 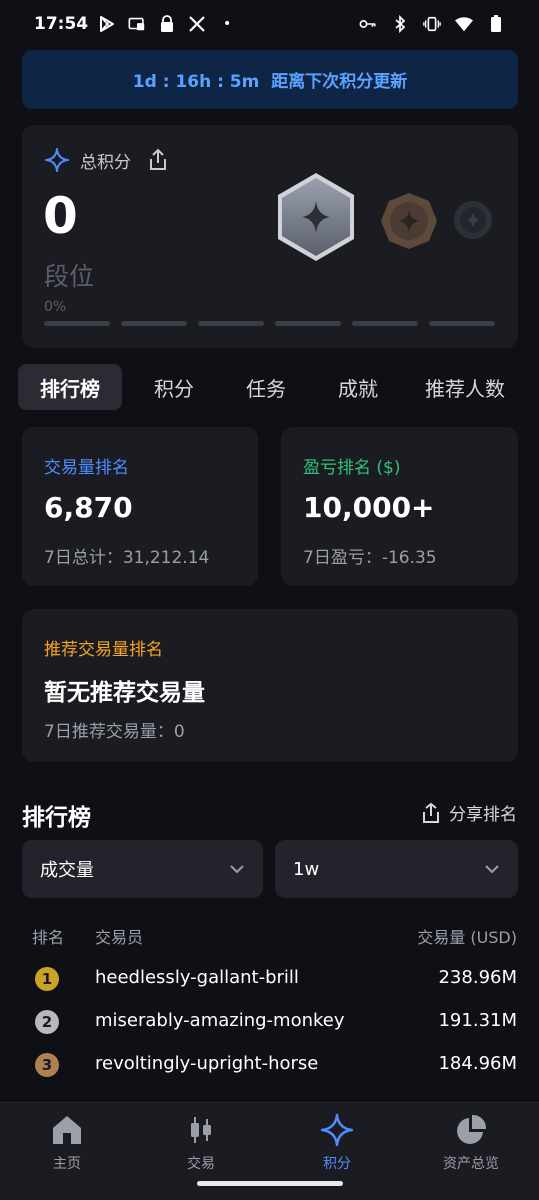 What do you see at coordinates (369, 507) in the screenshot?
I see `pnl-rank-value: 10,000+` at bounding box center [369, 507].